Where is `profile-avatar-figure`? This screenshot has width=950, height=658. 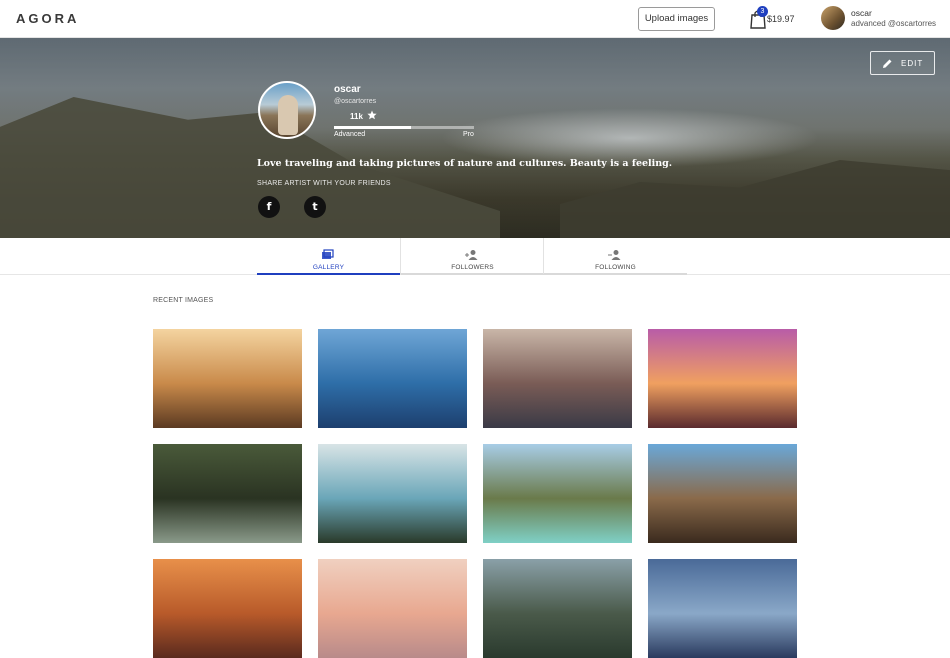 profile-avatar-figure is located at coordinates (288, 115).